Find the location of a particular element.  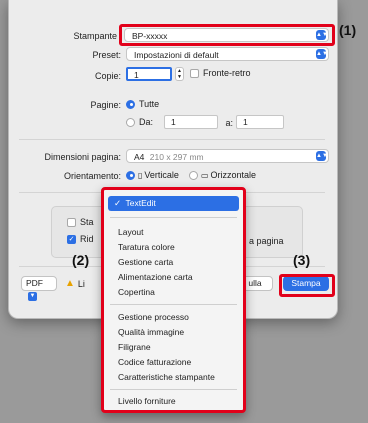

landscape-radio is located at coordinates (193, 175).